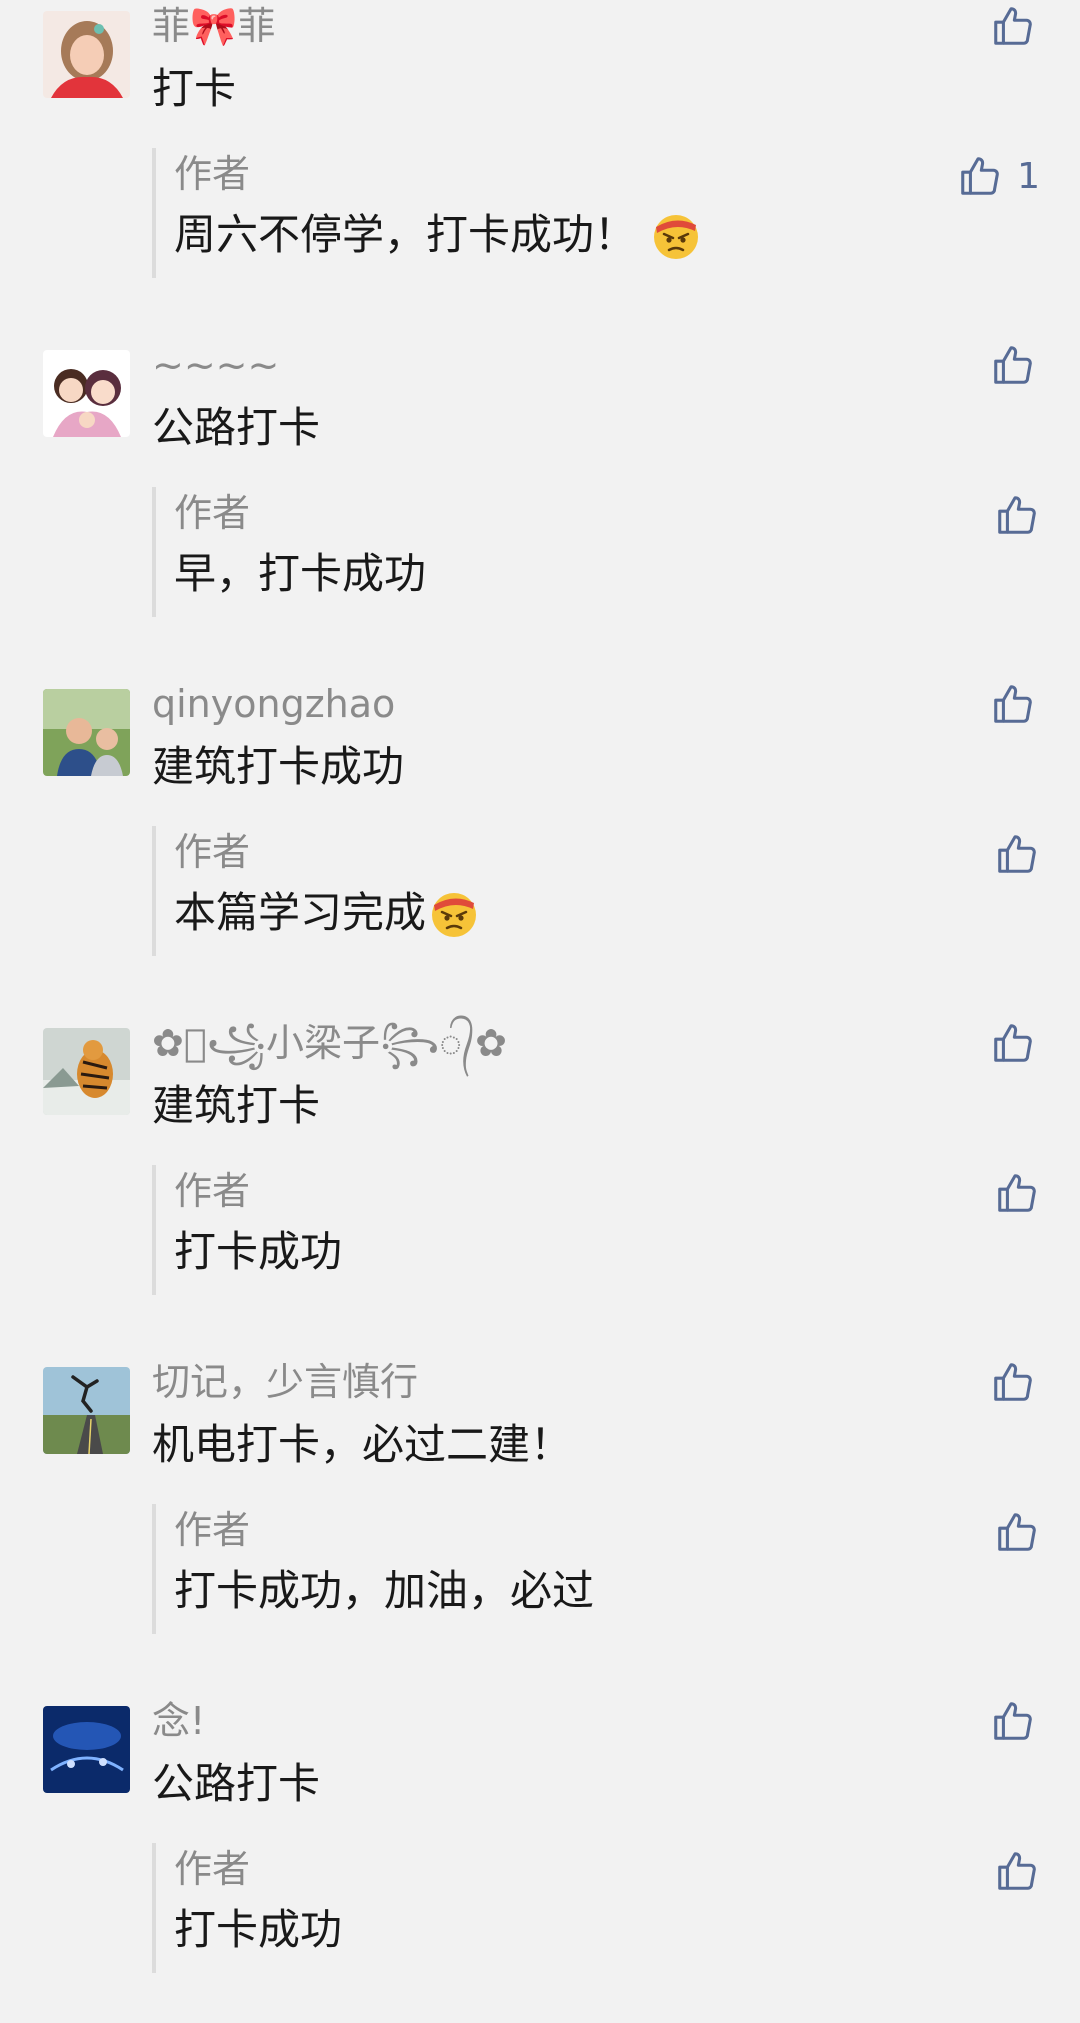 This screenshot has height=2023, width=1080. Describe the element at coordinates (405, 234) in the screenshot. I see `reply-text-content: 周六不停学，打卡成功！` at that location.